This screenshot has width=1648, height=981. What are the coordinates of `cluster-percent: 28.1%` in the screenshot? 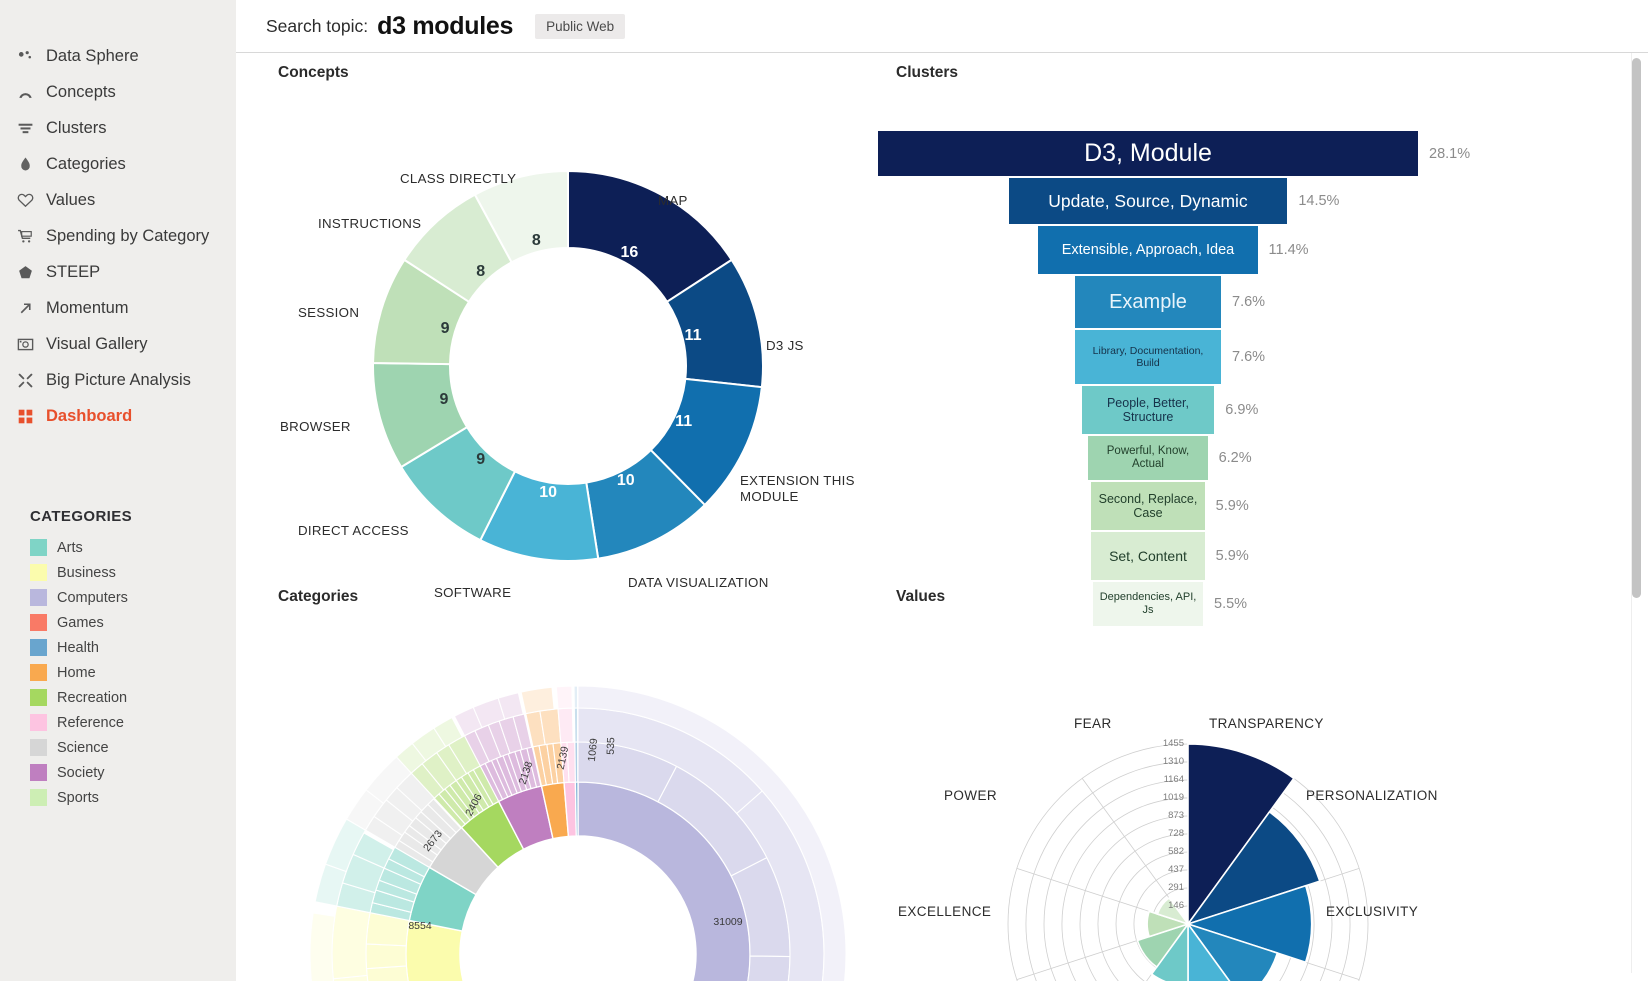 It's located at (1450, 153).